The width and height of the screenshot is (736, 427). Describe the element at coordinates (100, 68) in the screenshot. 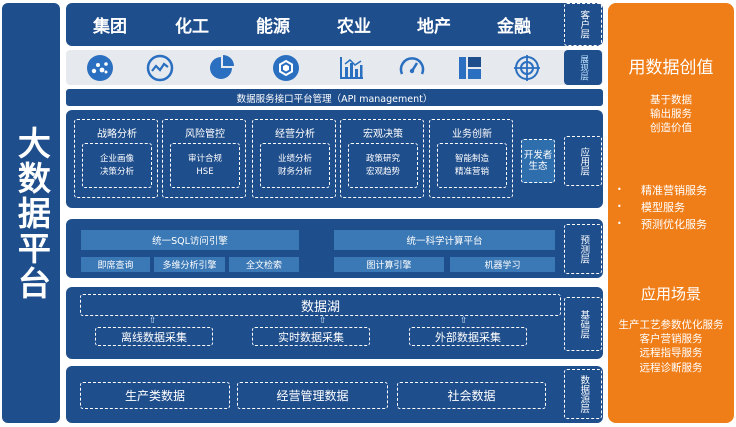

I see `scatter-chart-icon` at that location.